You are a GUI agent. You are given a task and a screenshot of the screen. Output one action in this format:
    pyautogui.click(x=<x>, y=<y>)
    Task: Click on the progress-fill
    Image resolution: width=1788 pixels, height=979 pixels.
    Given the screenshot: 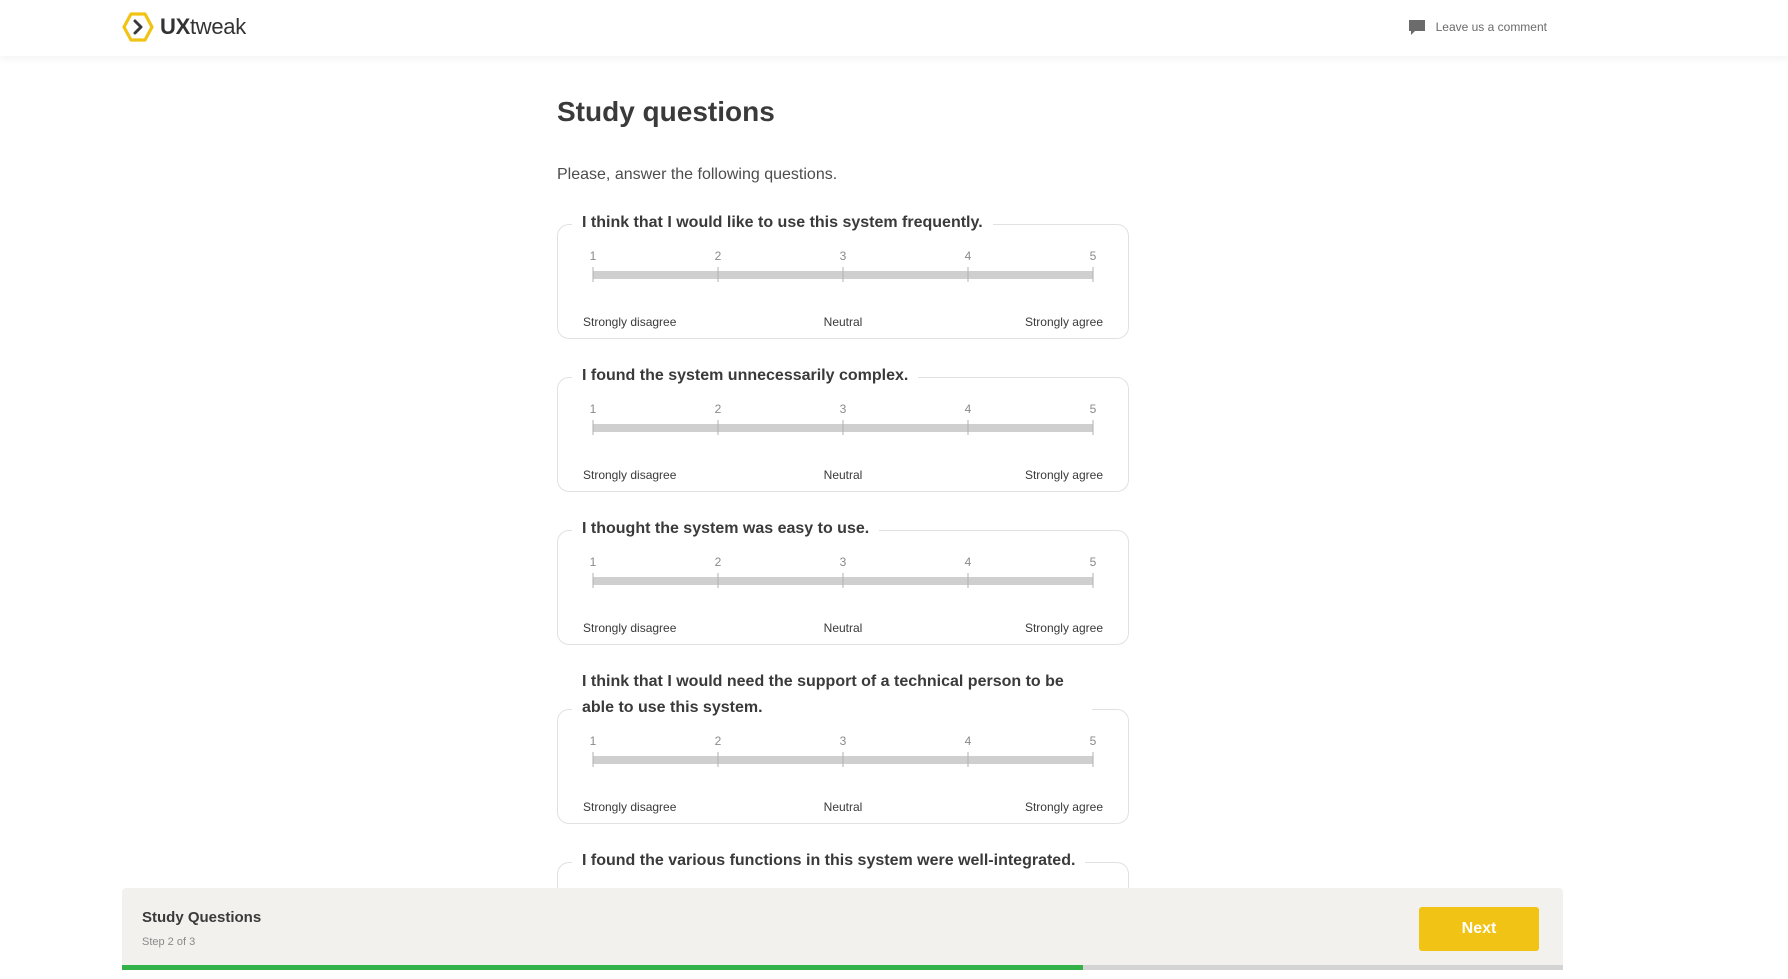 What is the action you would take?
    pyautogui.click(x=603, y=967)
    